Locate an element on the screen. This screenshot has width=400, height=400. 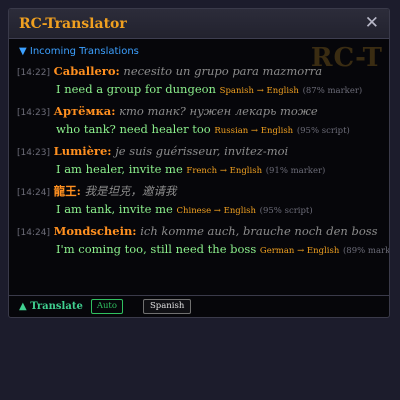
translated-message: I am healer, invite me is located at coordinates (119, 169).